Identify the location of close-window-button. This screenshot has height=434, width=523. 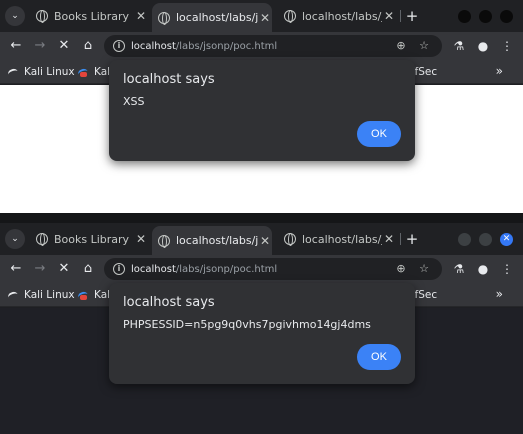
(506, 16).